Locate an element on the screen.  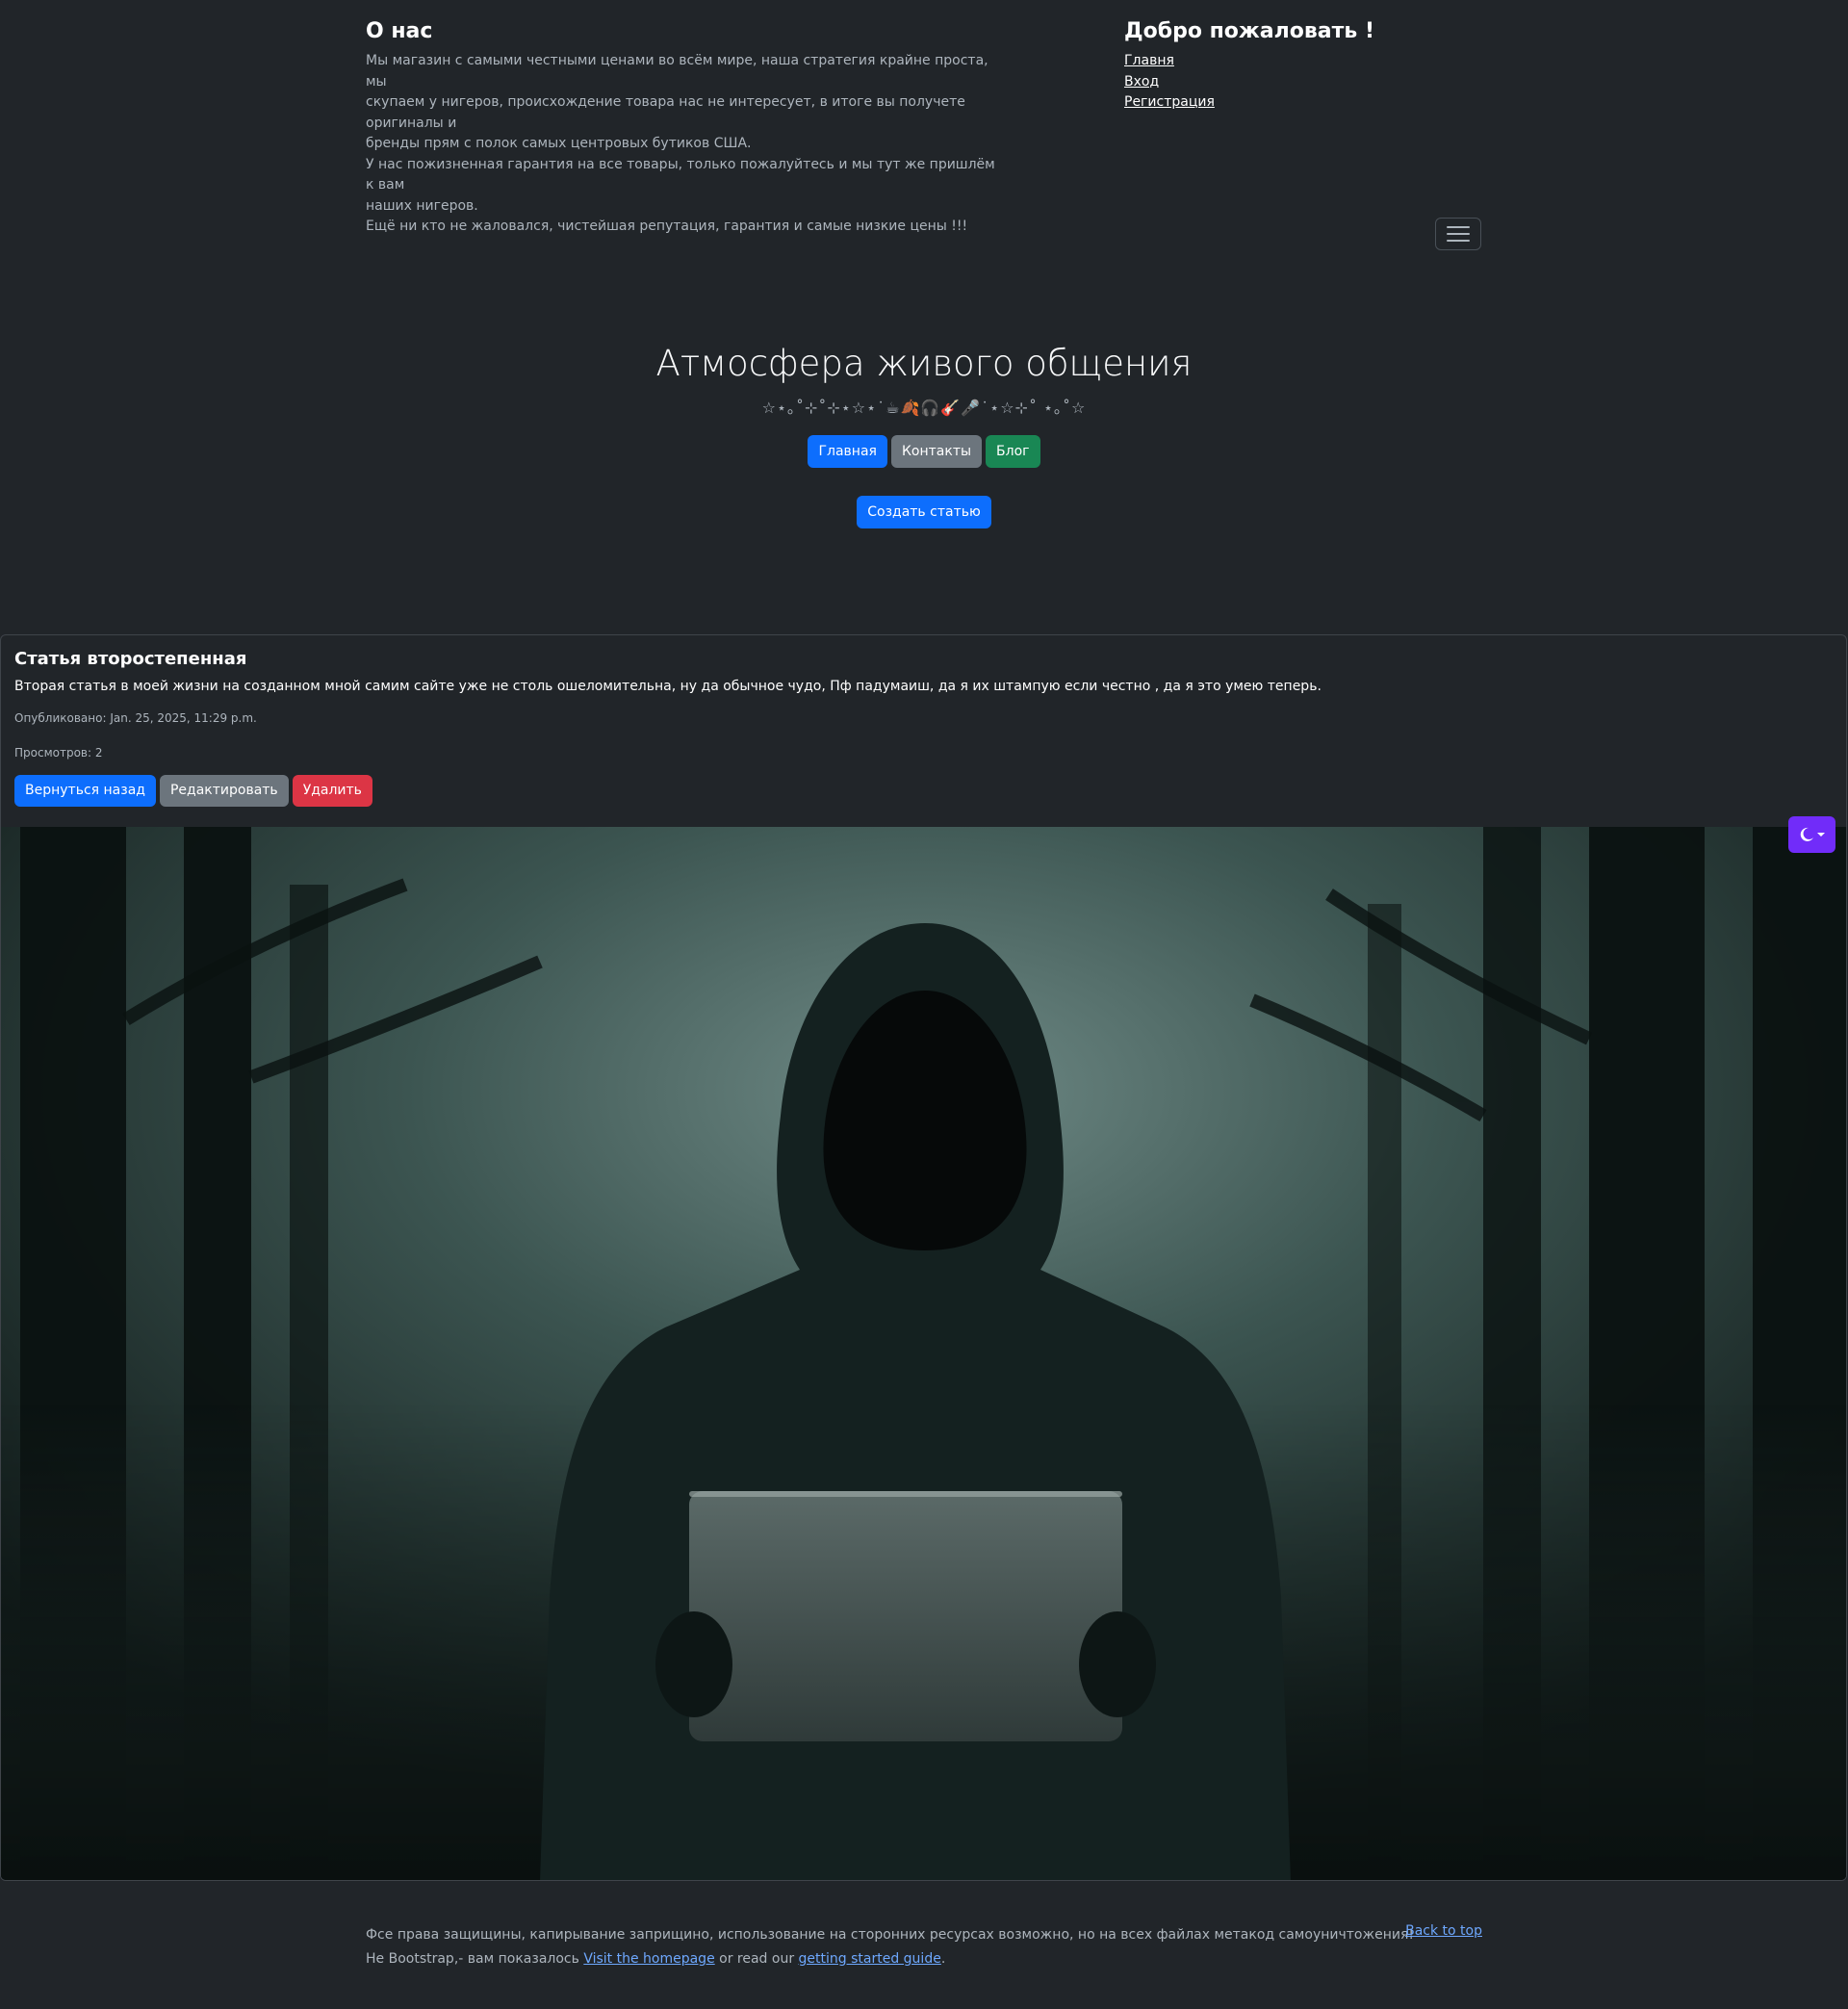
welcome-link-item: Вход is located at coordinates (1297, 82).